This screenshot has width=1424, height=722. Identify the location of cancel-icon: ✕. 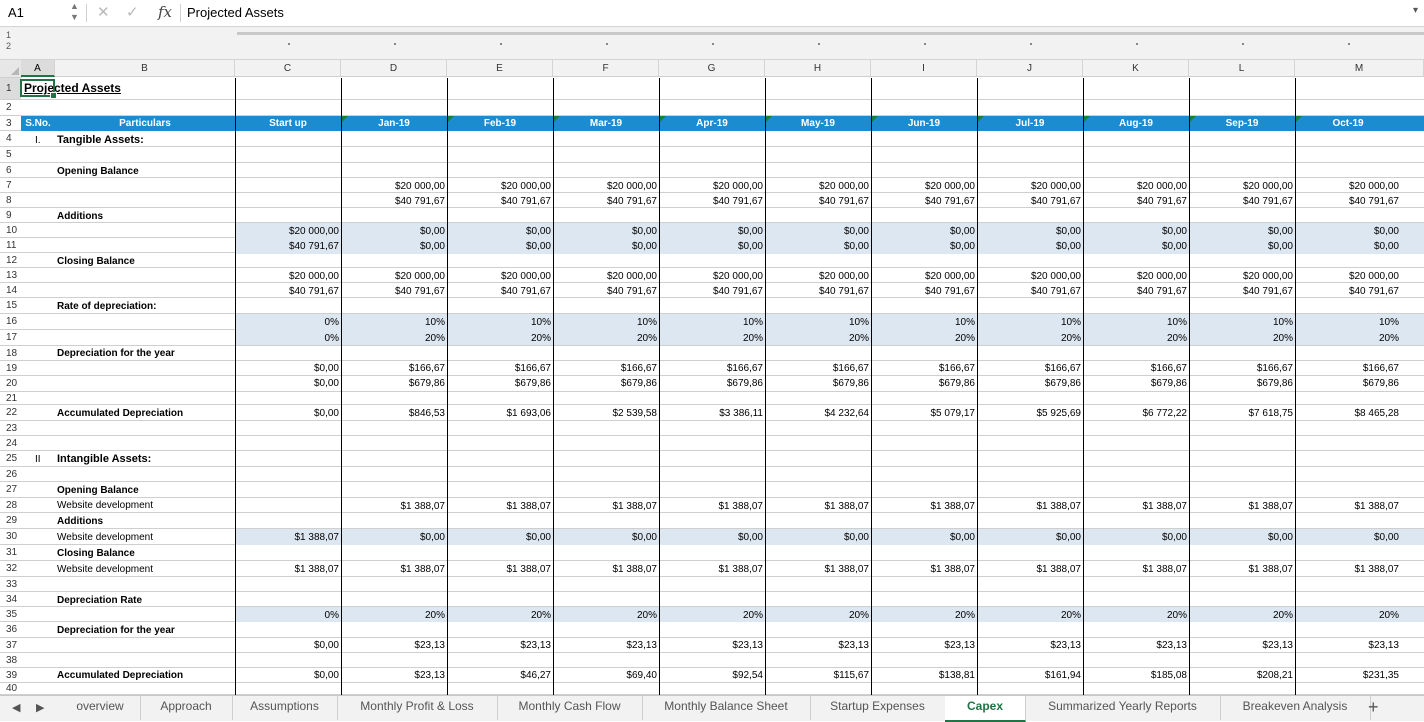
(103, 12).